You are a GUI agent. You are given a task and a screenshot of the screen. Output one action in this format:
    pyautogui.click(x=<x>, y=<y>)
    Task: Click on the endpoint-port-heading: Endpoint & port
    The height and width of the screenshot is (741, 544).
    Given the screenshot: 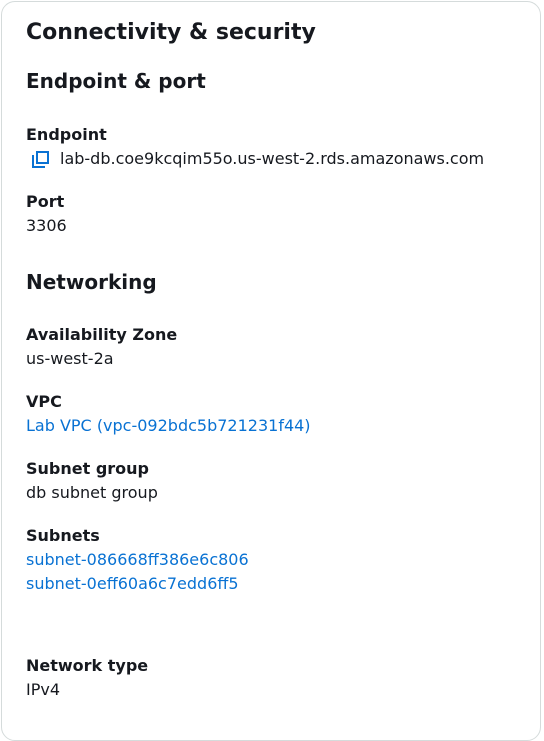 What is the action you would take?
    pyautogui.click(x=116, y=81)
    